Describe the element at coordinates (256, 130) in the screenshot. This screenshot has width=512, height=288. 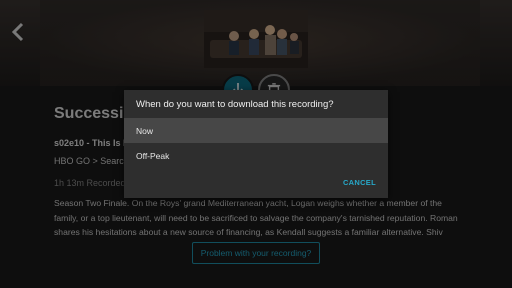
I see `option-now: Now` at that location.